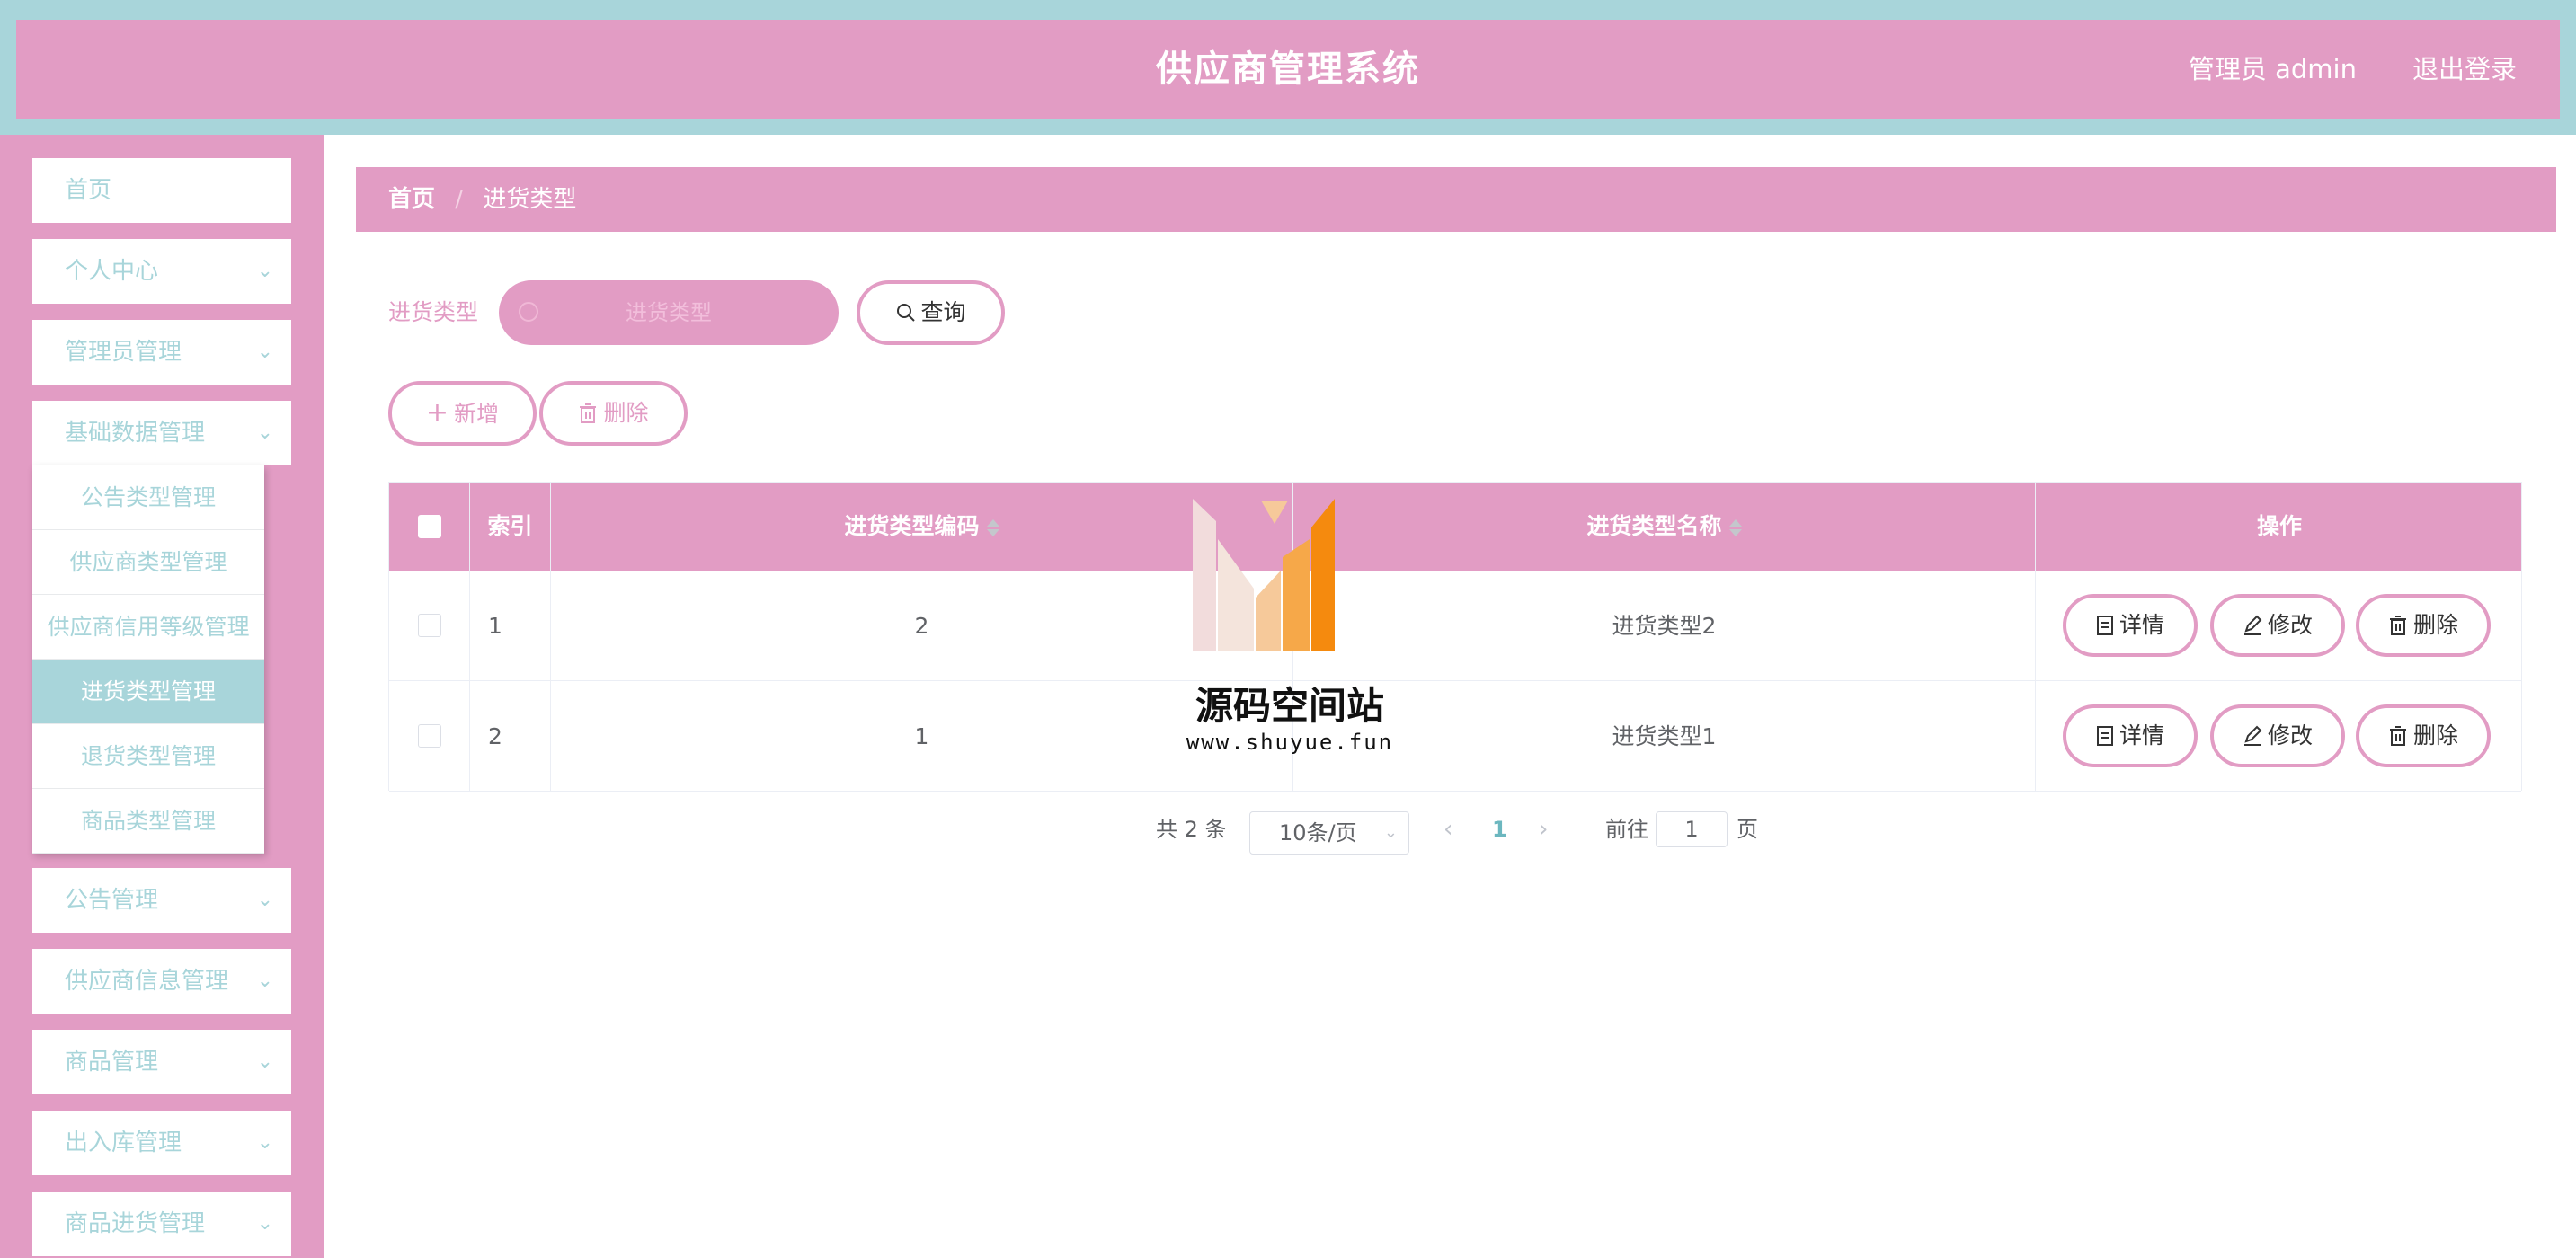 This screenshot has height=1258, width=2576. Describe the element at coordinates (510, 736) in the screenshot. I see `cell-index: 2` at that location.